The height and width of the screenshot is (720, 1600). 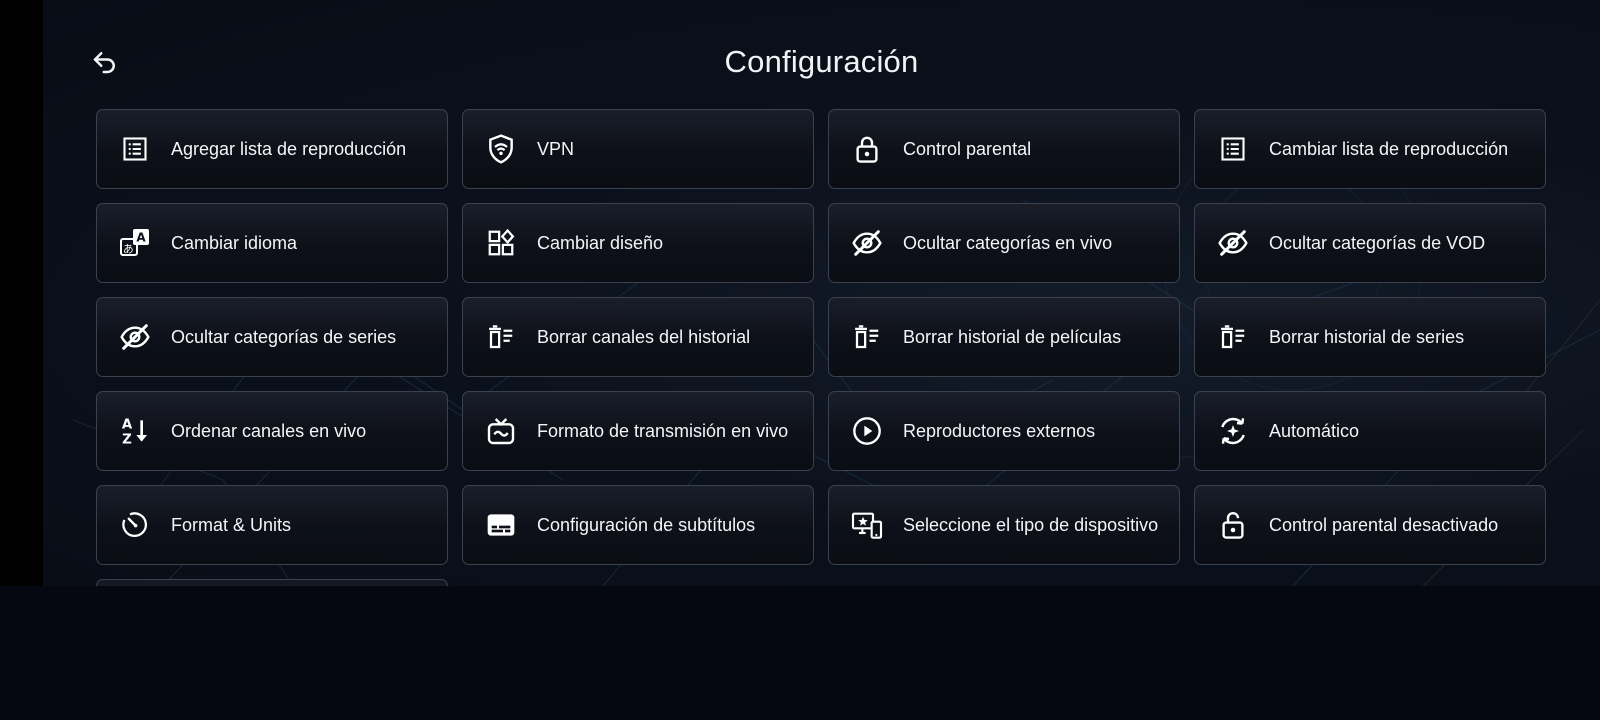 I want to click on svg-text: Z, so click(x=127, y=440).